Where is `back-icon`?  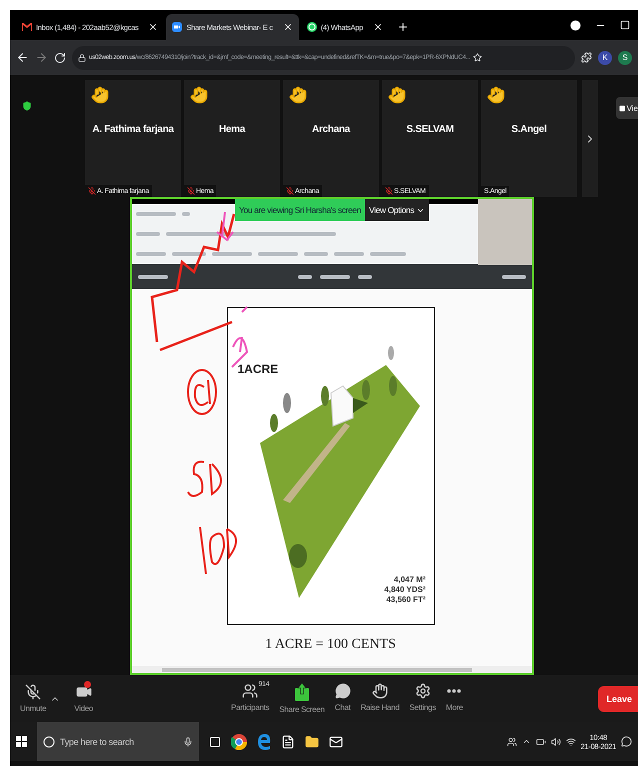 back-icon is located at coordinates (22, 57).